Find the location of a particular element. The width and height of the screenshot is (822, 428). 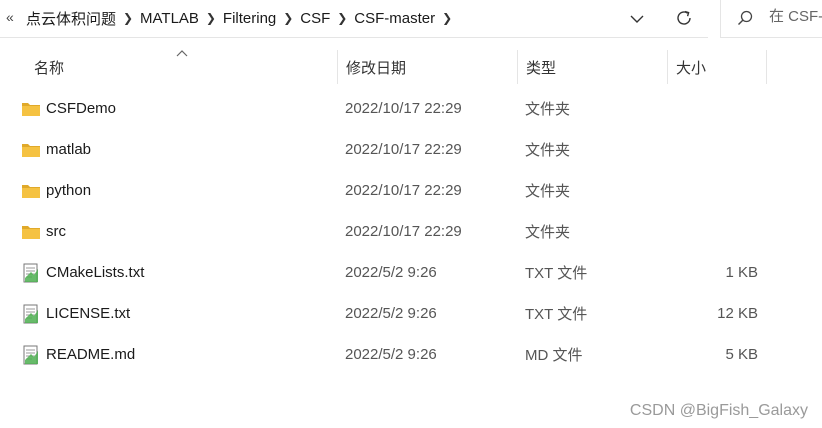

file-name: README.md is located at coordinates (91, 354).